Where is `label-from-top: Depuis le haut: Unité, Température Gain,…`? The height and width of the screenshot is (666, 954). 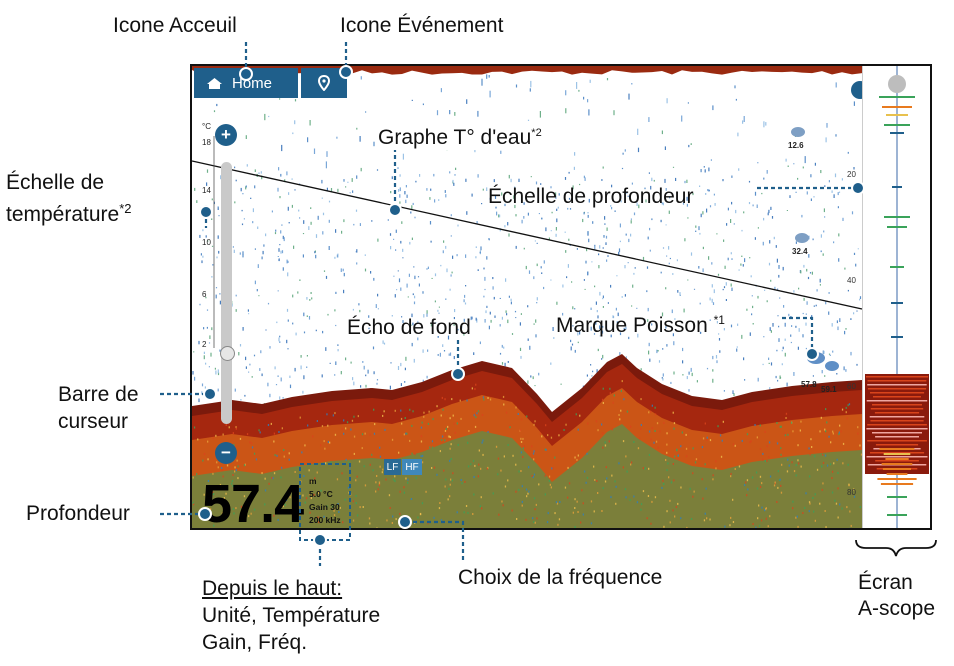 label-from-top: Depuis le haut: Unité, Température Gain,… is located at coordinates (291, 615).